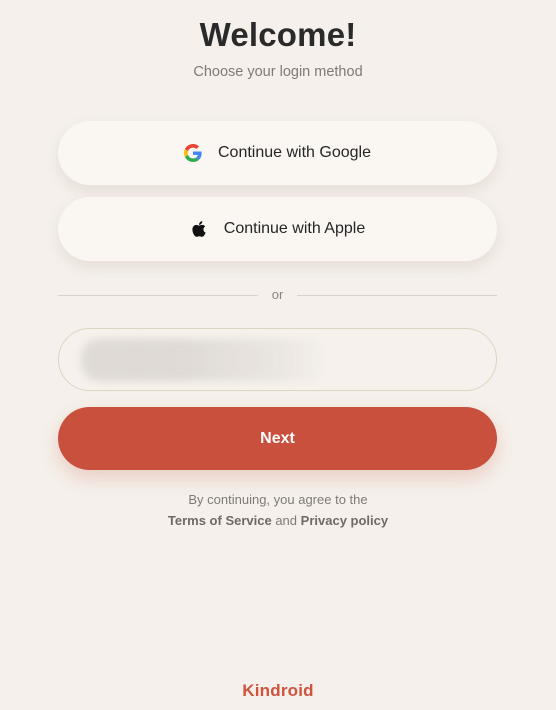 Image resolution: width=556 pixels, height=710 pixels. Describe the element at coordinates (193, 153) in the screenshot. I see `google-icon` at that location.